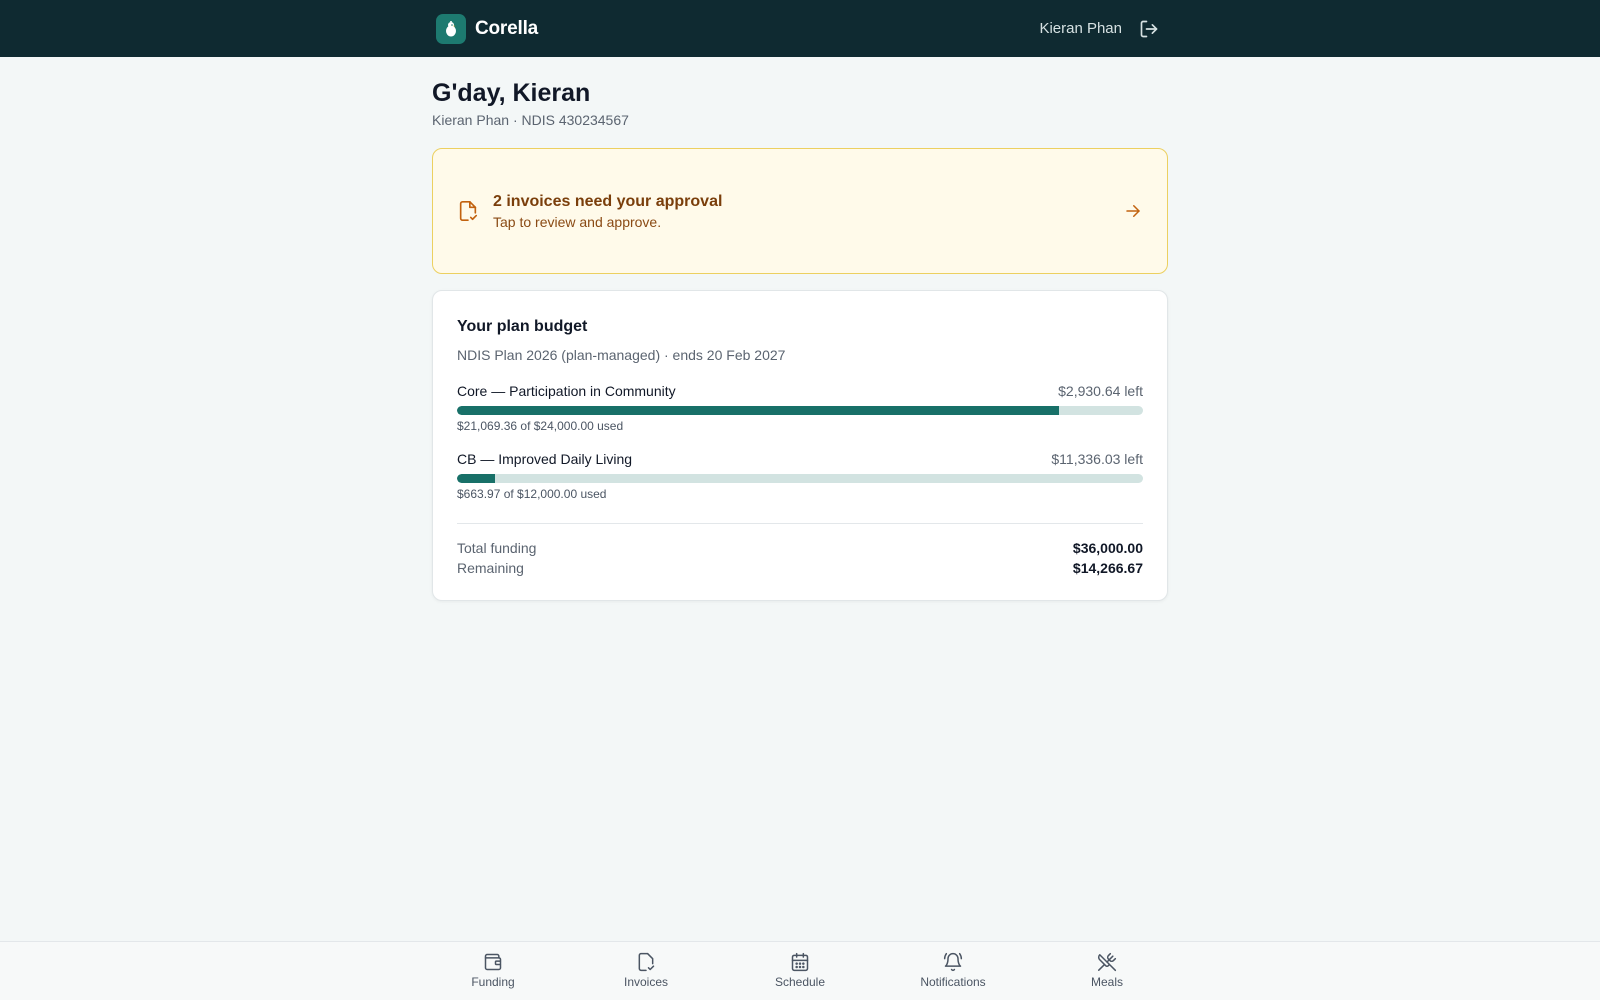  I want to click on remaining-label: Remaining, so click(490, 568).